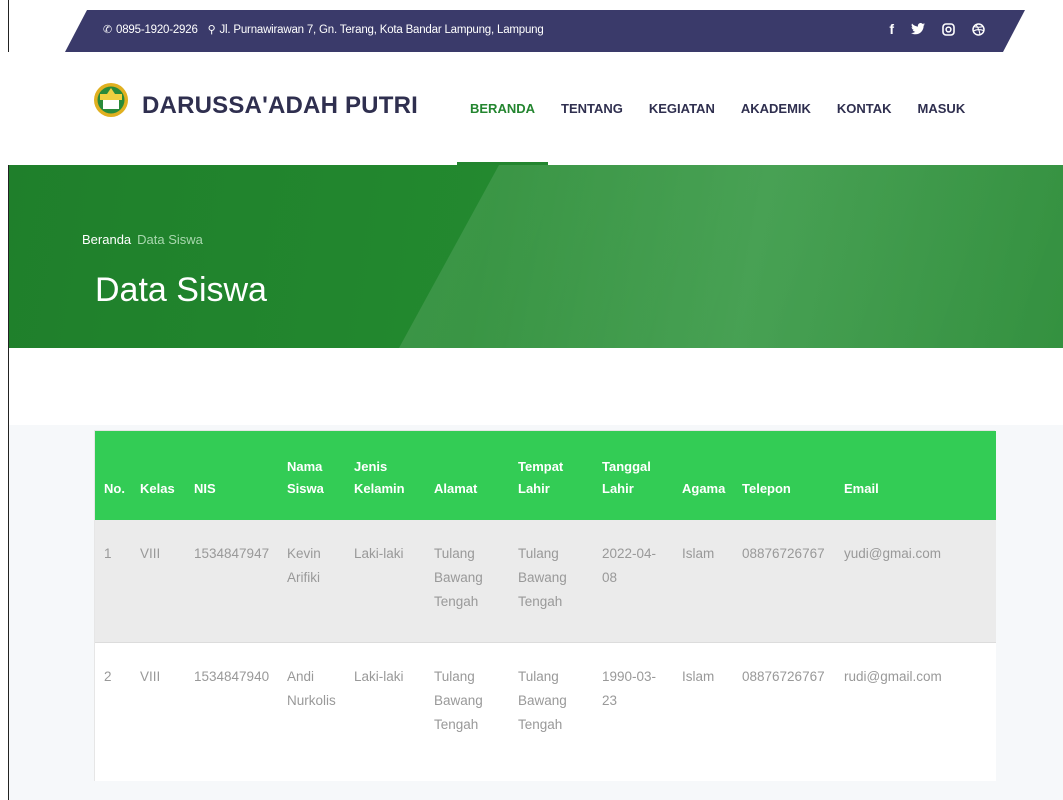 This screenshot has height=800, width=1063. Describe the element at coordinates (106, 239) in the screenshot. I see `breadcrumb-home: Beranda` at that location.